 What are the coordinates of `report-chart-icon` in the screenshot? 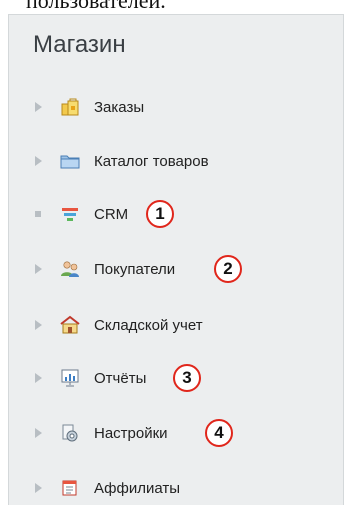 It's located at (70, 378).